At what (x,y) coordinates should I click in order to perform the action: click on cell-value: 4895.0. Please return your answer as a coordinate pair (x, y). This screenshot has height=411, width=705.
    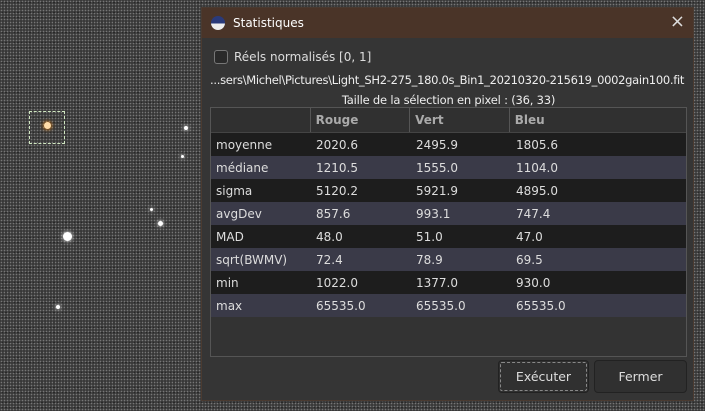
    Looking at the image, I should click on (537, 190).